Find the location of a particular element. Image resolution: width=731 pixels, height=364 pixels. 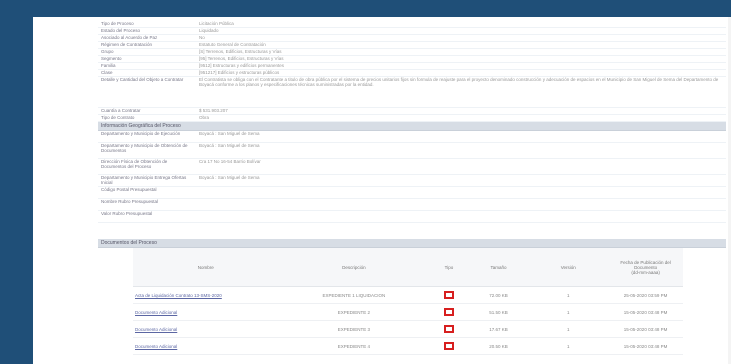

column-header-type: Tipo is located at coordinates (449, 267).